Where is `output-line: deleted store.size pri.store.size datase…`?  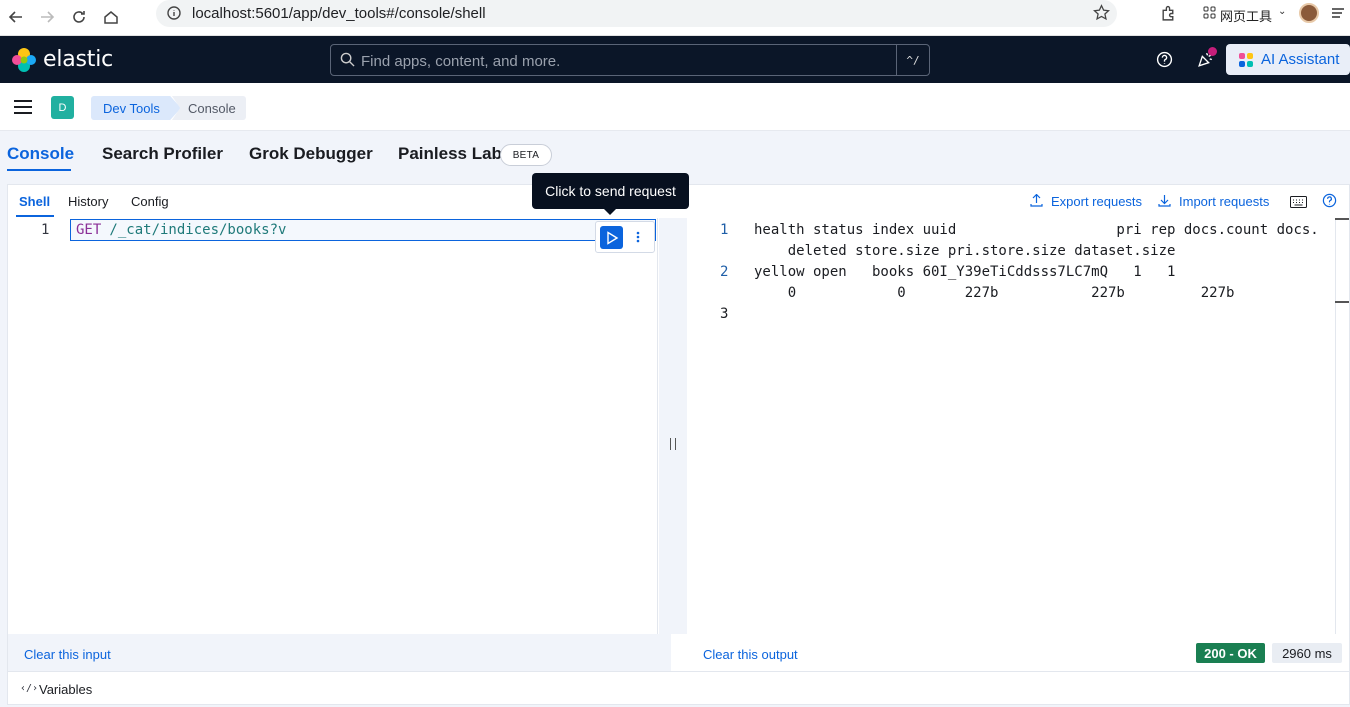 output-line: deleted store.size pri.store.size datase… is located at coordinates (965, 251).